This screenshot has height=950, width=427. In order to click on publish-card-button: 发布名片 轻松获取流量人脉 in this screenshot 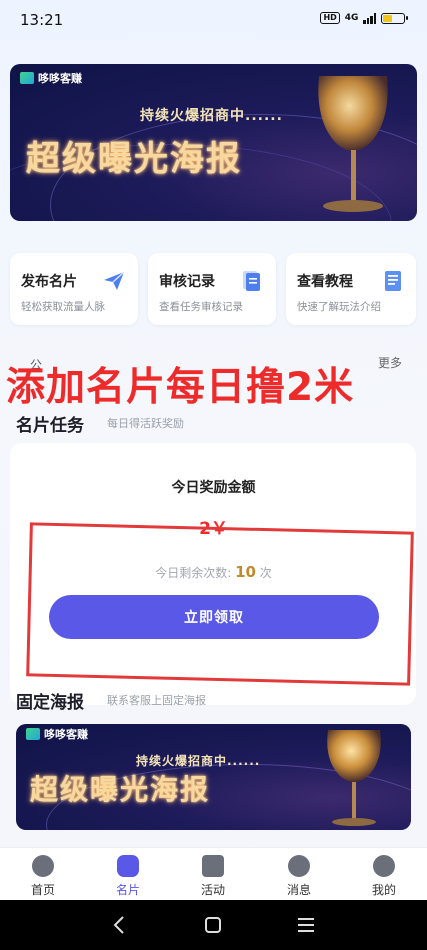, I will do `click(74, 289)`.